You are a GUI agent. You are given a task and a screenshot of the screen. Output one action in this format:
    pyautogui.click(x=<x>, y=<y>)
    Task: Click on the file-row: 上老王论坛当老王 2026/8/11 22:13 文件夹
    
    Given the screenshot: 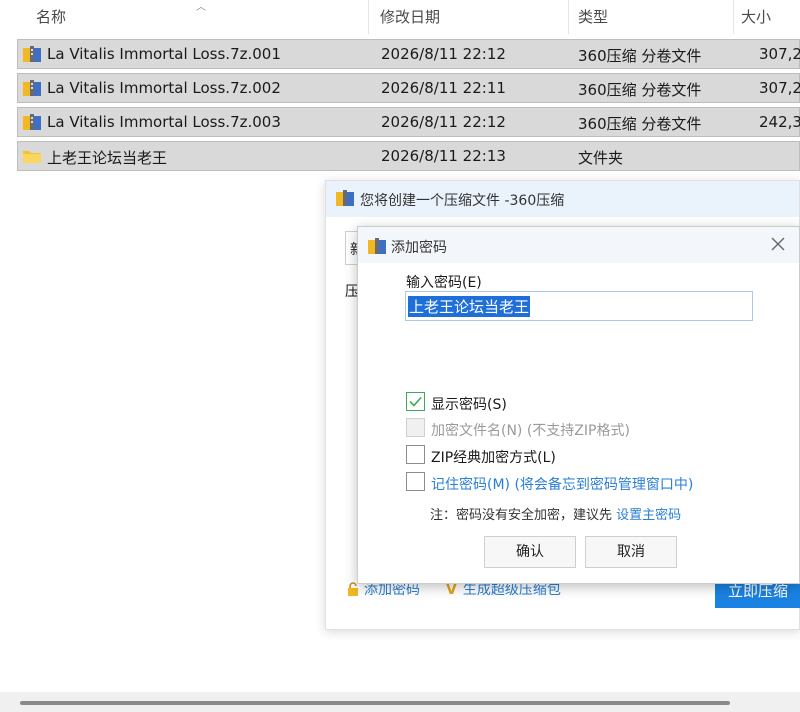 What is the action you would take?
    pyautogui.click(x=408, y=156)
    